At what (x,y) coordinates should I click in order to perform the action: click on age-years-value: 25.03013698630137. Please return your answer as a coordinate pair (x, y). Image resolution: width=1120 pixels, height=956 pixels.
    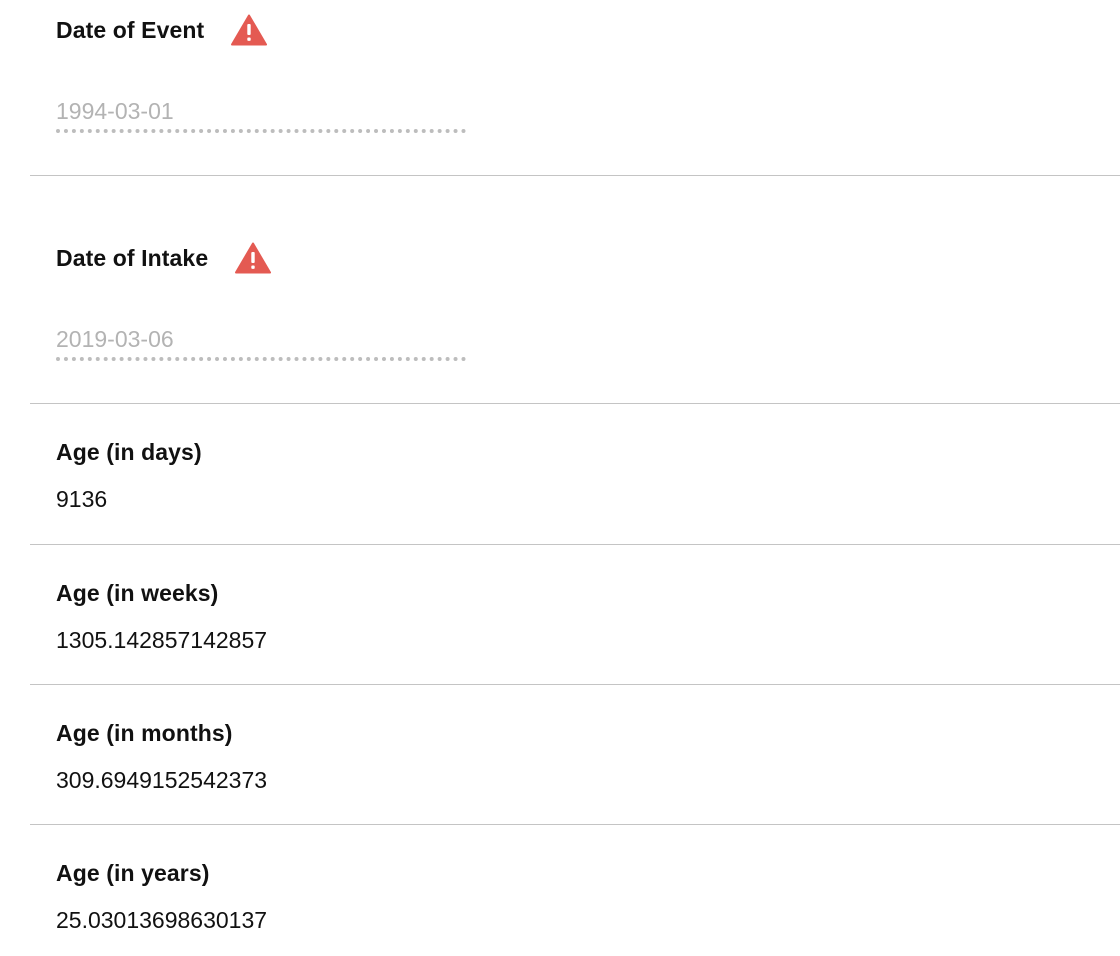
    Looking at the image, I should click on (162, 920).